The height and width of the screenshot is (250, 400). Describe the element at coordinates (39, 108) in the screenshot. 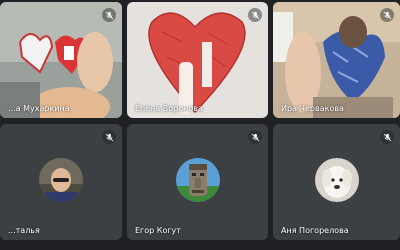

I see `participant-name: ...а Мухаркина` at that location.